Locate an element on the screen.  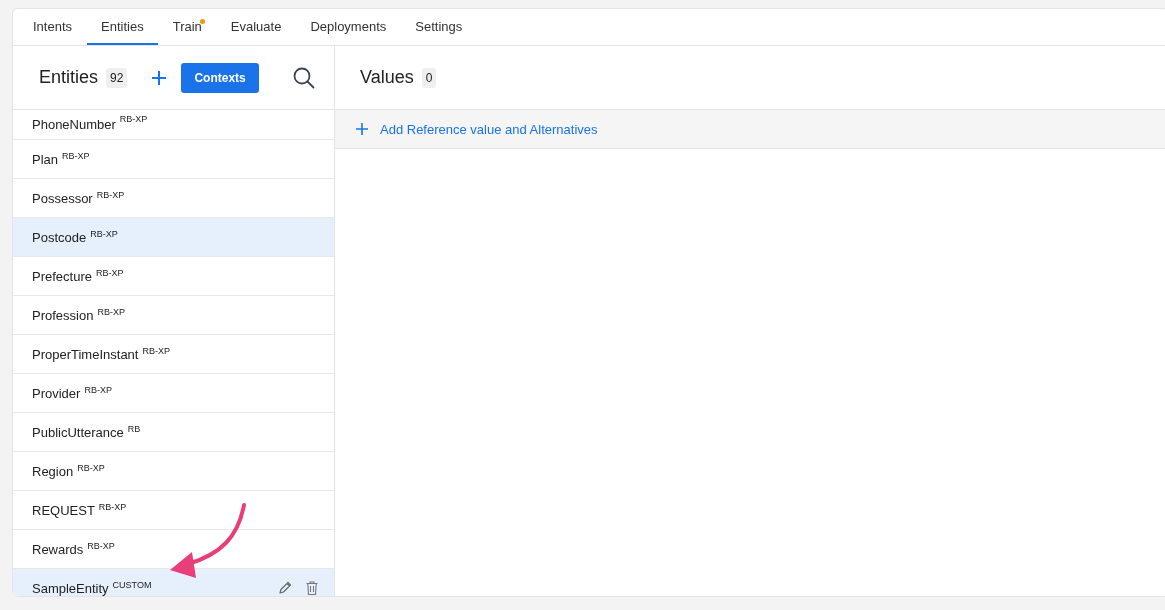
panel-title: Values is located at coordinates (387, 77).